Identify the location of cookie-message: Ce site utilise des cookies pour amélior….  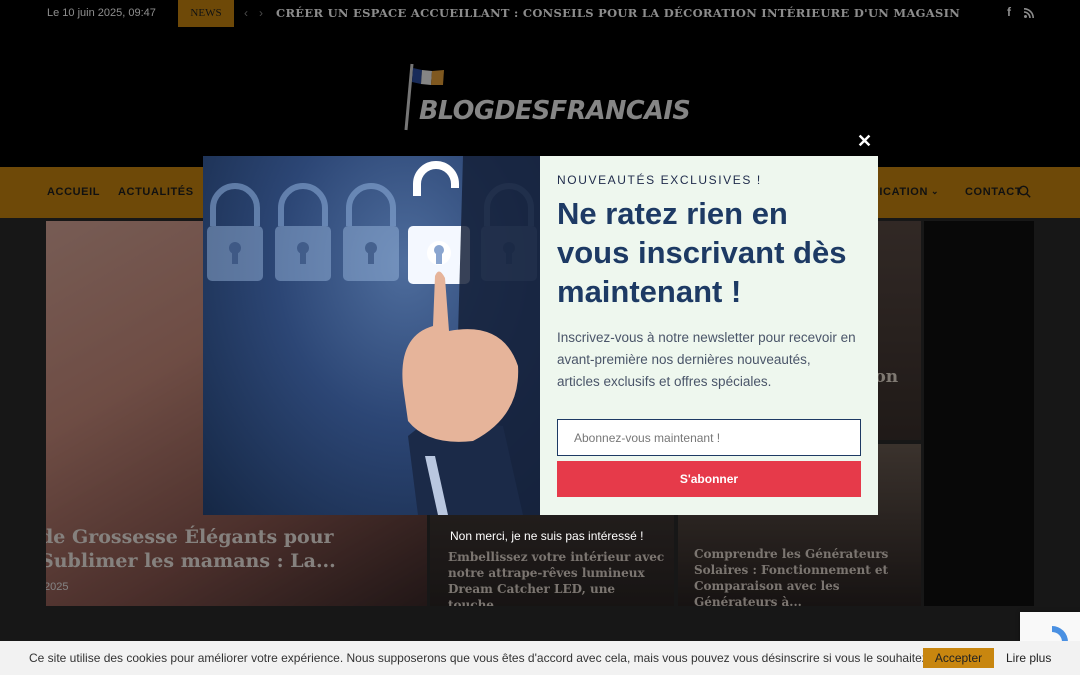
(480, 658).